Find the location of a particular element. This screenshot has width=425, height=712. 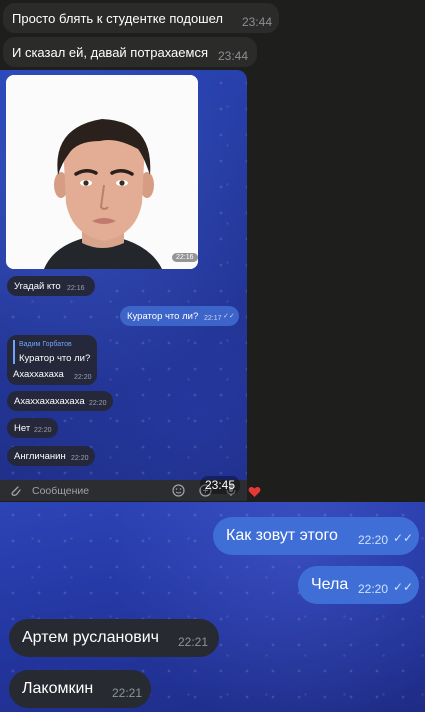

reply-bar is located at coordinates (14, 352).